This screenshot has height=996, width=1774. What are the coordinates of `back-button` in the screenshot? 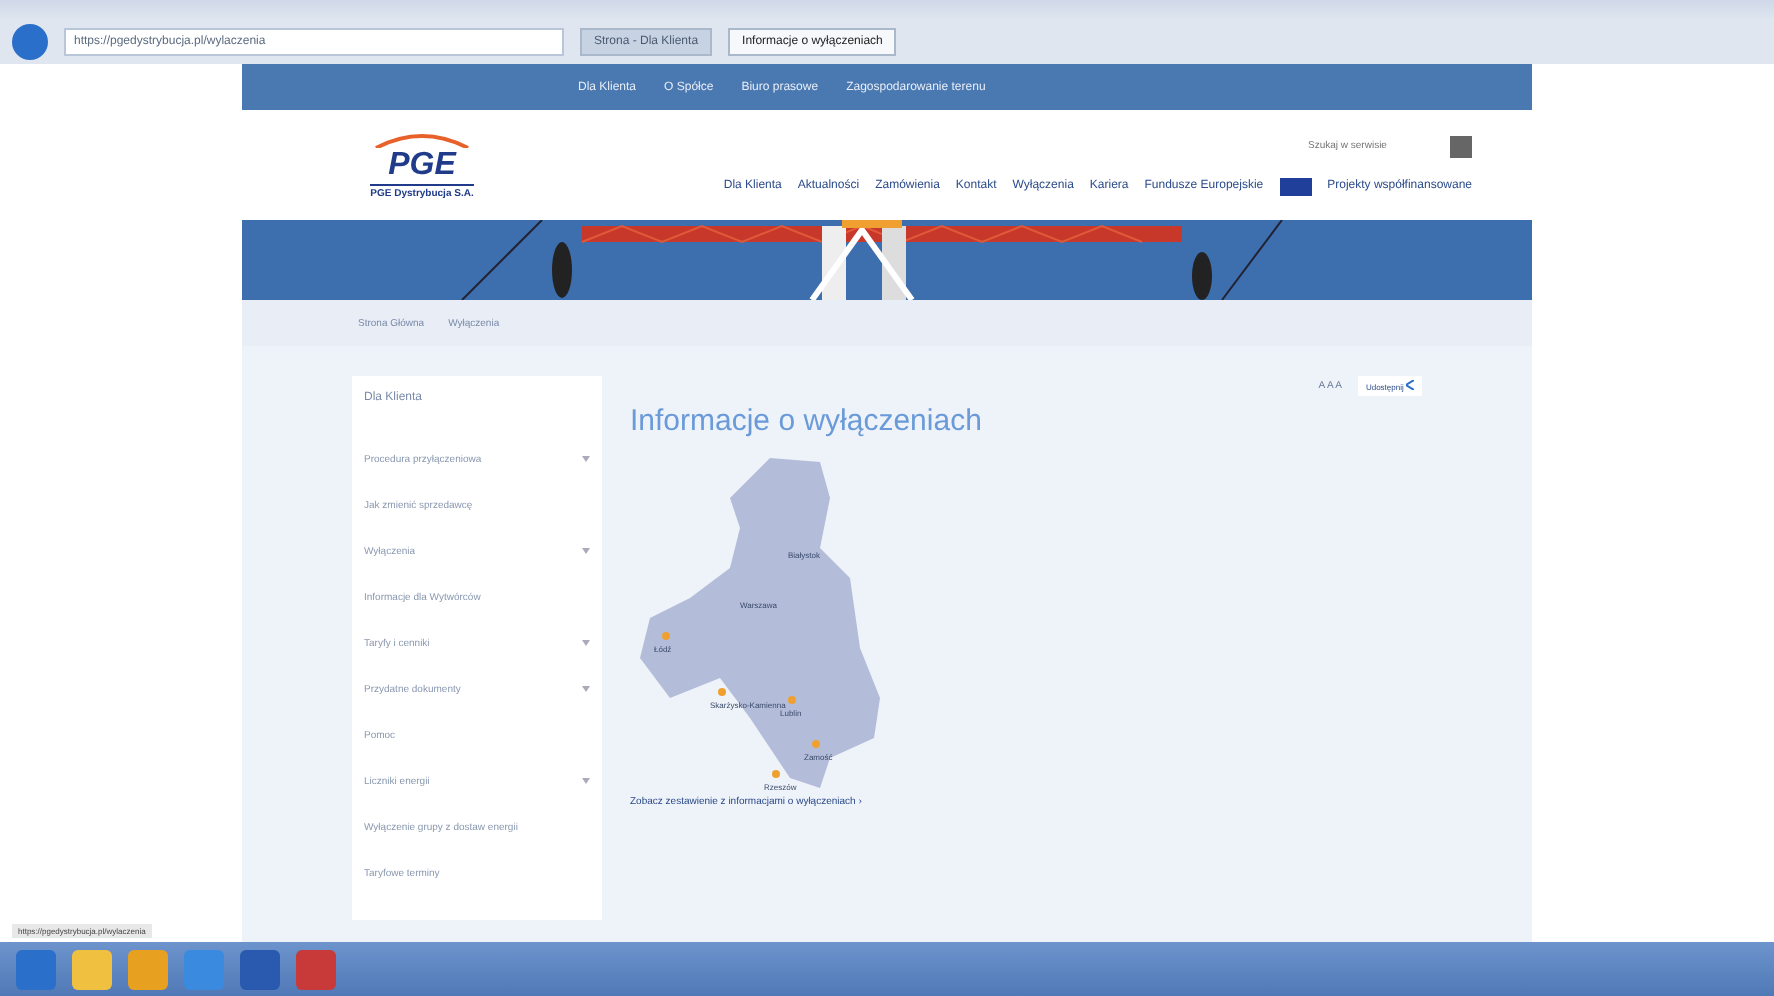 It's located at (30, 42).